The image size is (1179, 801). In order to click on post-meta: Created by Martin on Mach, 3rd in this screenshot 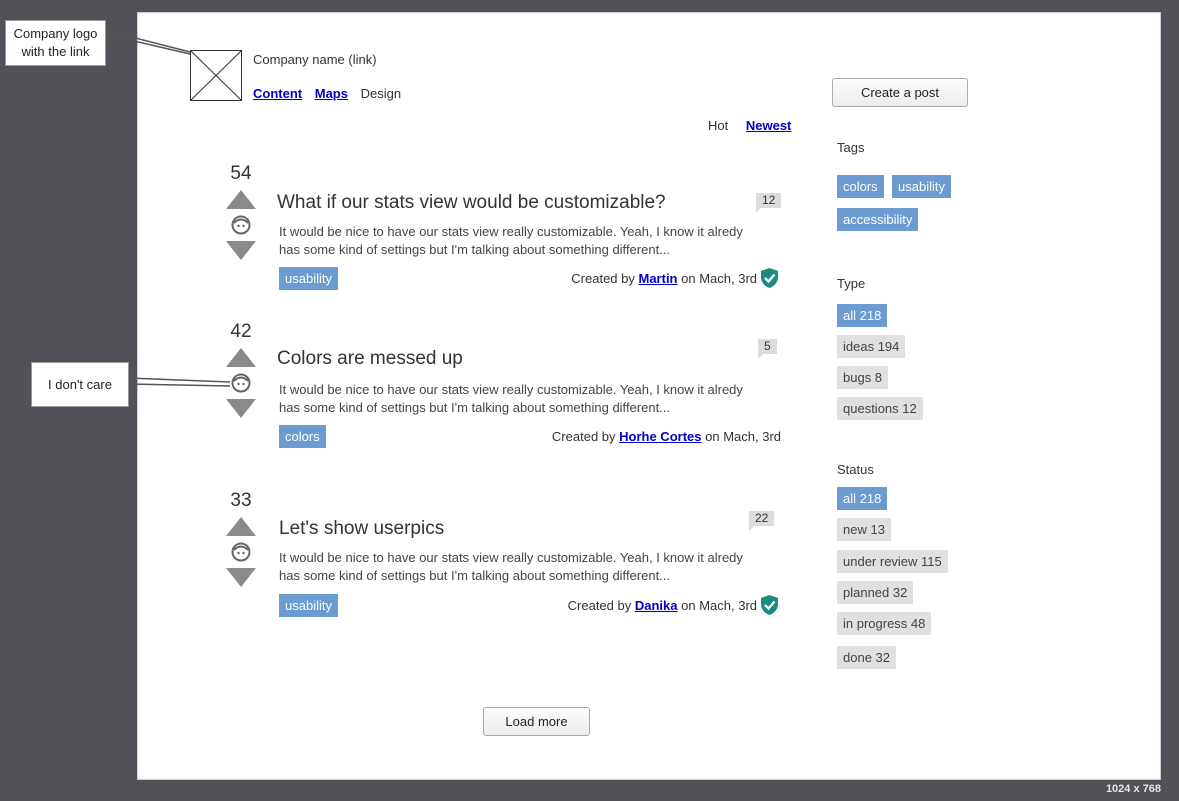, I will do `click(675, 278)`.